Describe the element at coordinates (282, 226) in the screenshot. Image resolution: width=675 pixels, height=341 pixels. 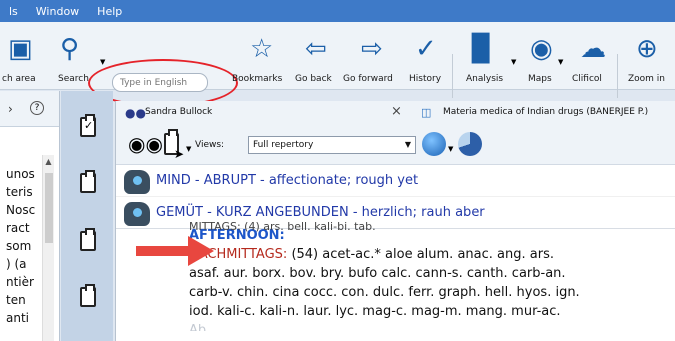
I see `clipped-line: MITTAGS: (4) ars. bell. kali-bi. tab.` at that location.